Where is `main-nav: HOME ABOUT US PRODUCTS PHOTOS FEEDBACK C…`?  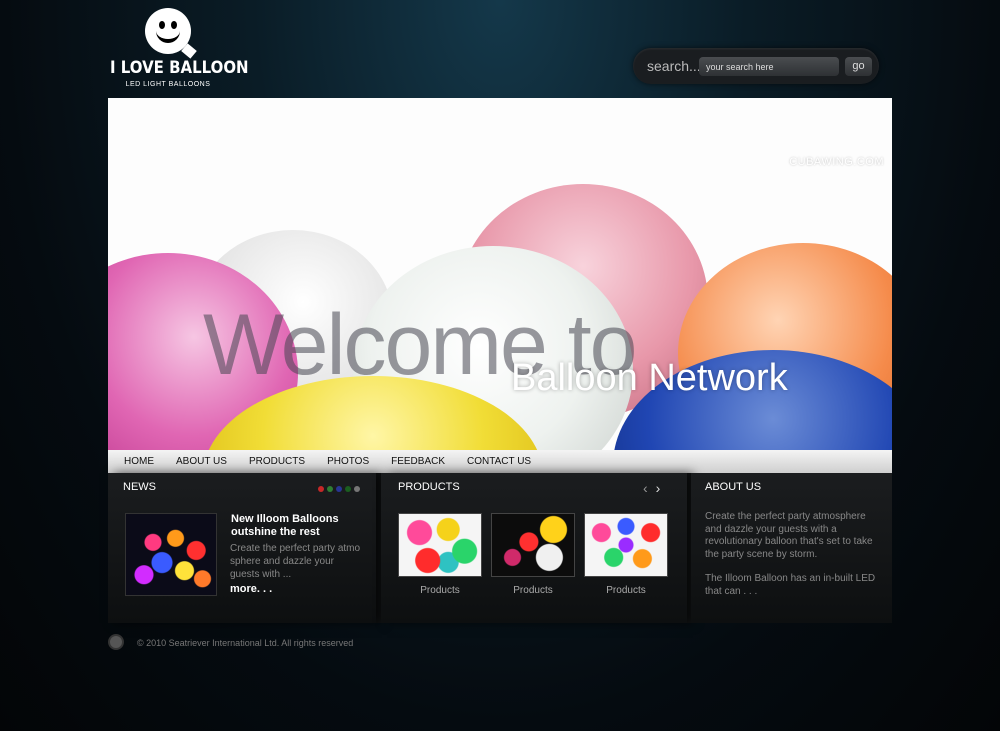 main-nav: HOME ABOUT US PRODUCTS PHOTOS FEEDBACK C… is located at coordinates (500, 461).